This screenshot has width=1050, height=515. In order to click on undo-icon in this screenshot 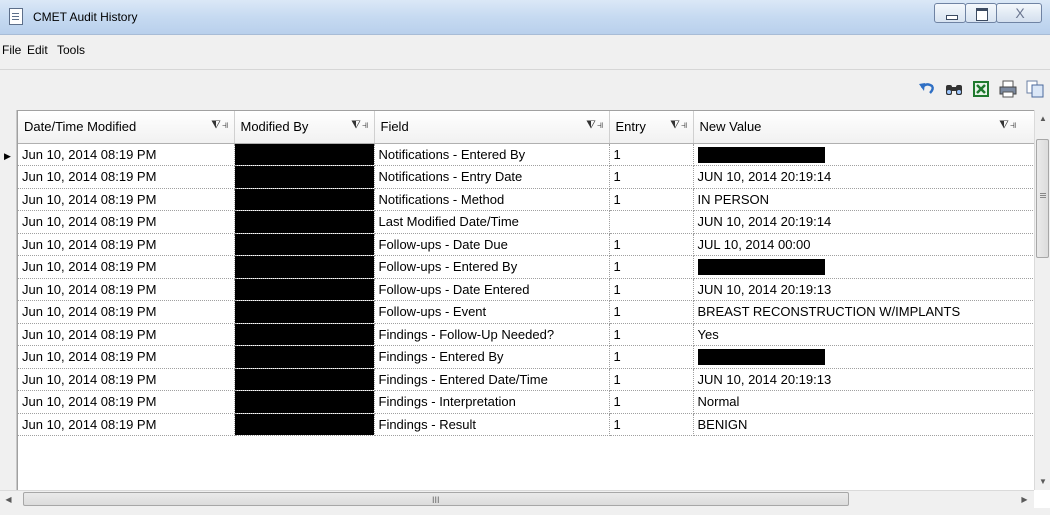, I will do `click(927, 89)`.